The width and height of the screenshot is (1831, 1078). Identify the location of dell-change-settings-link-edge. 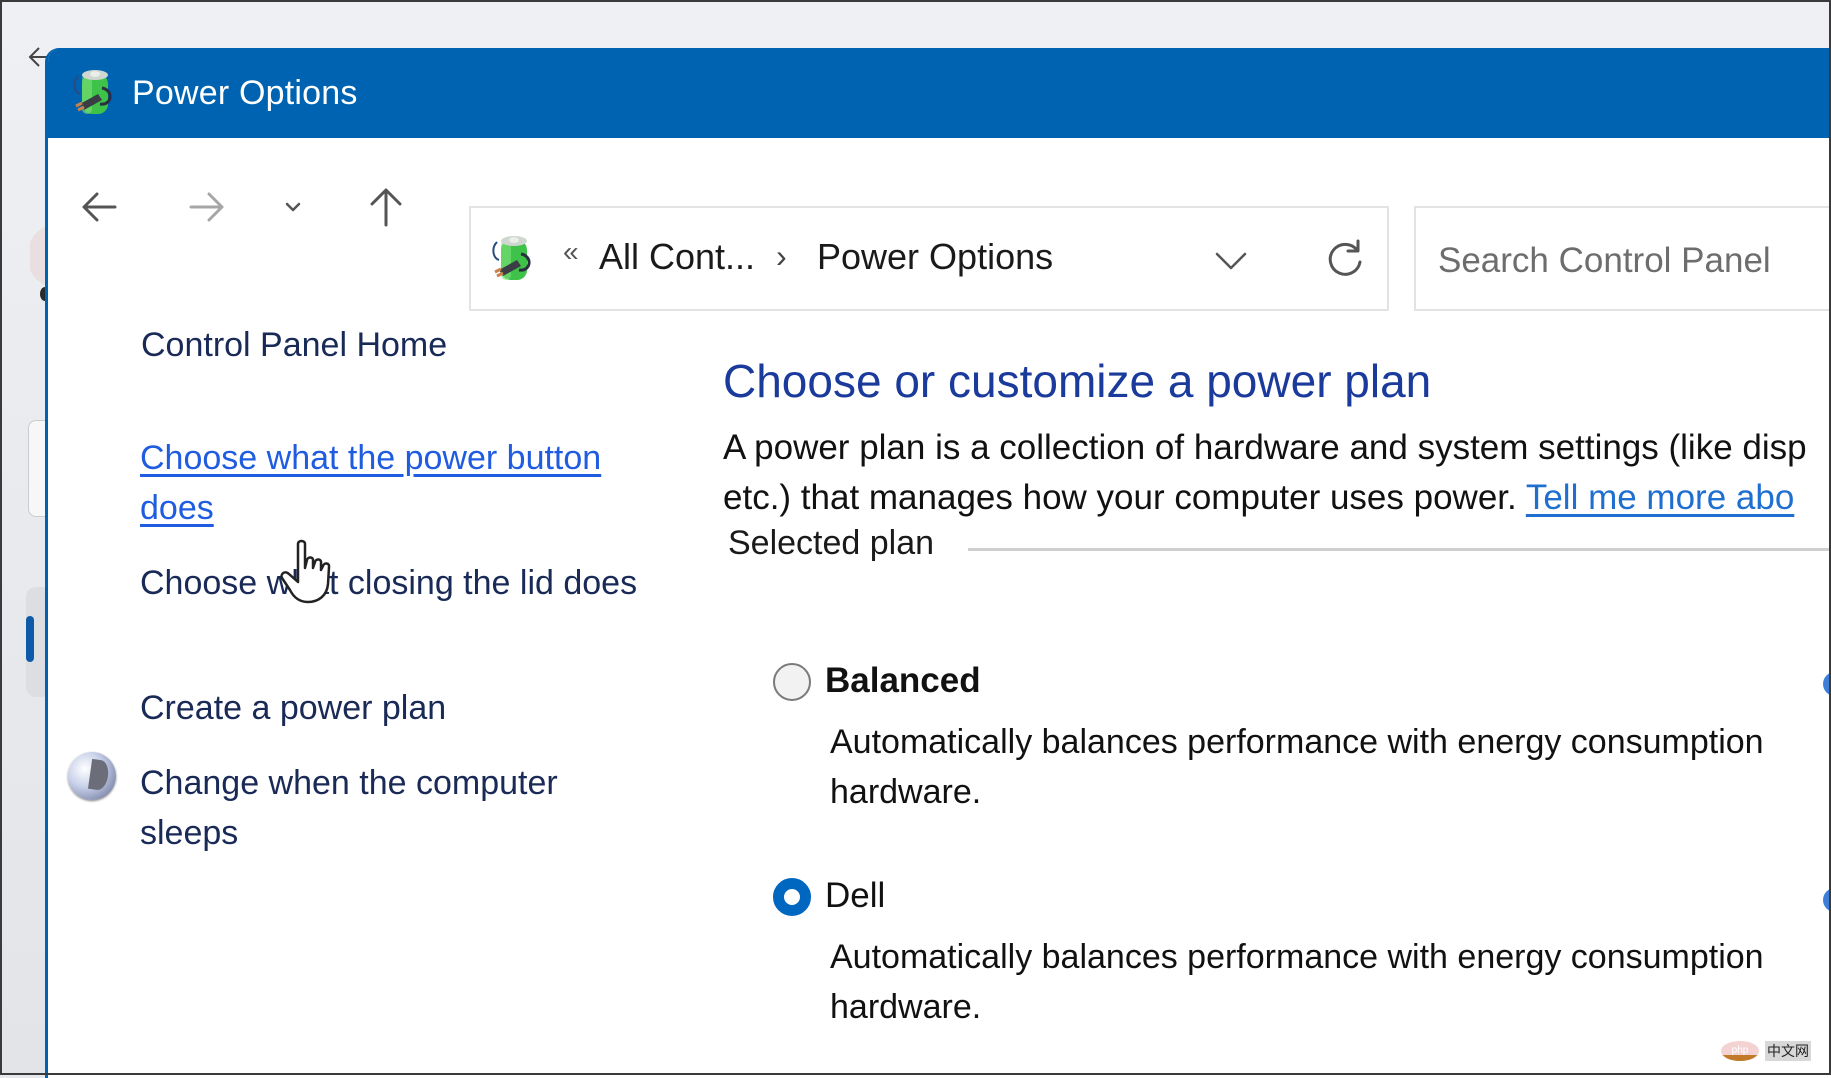
(1827, 900).